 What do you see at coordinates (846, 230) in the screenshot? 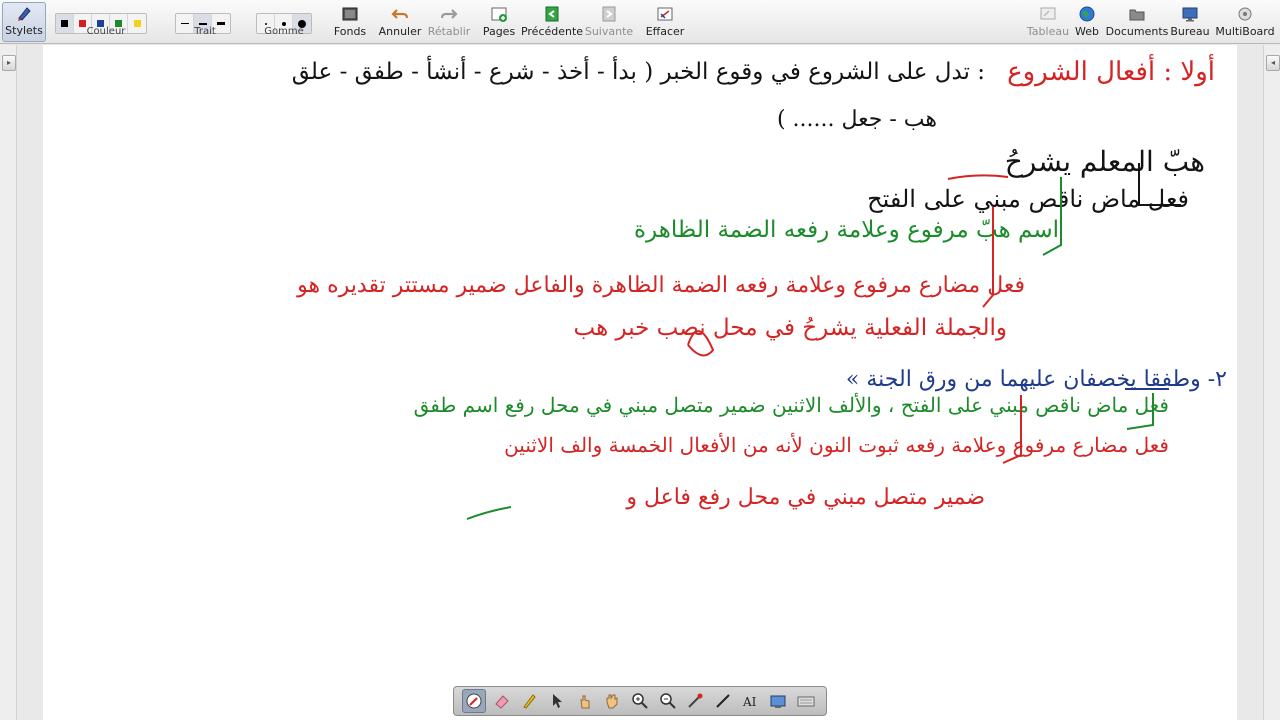
I see `example-1-noun-analysis: اسم هبّ مرفوع وعلامة رفعه الضمة الظاهرة` at bounding box center [846, 230].